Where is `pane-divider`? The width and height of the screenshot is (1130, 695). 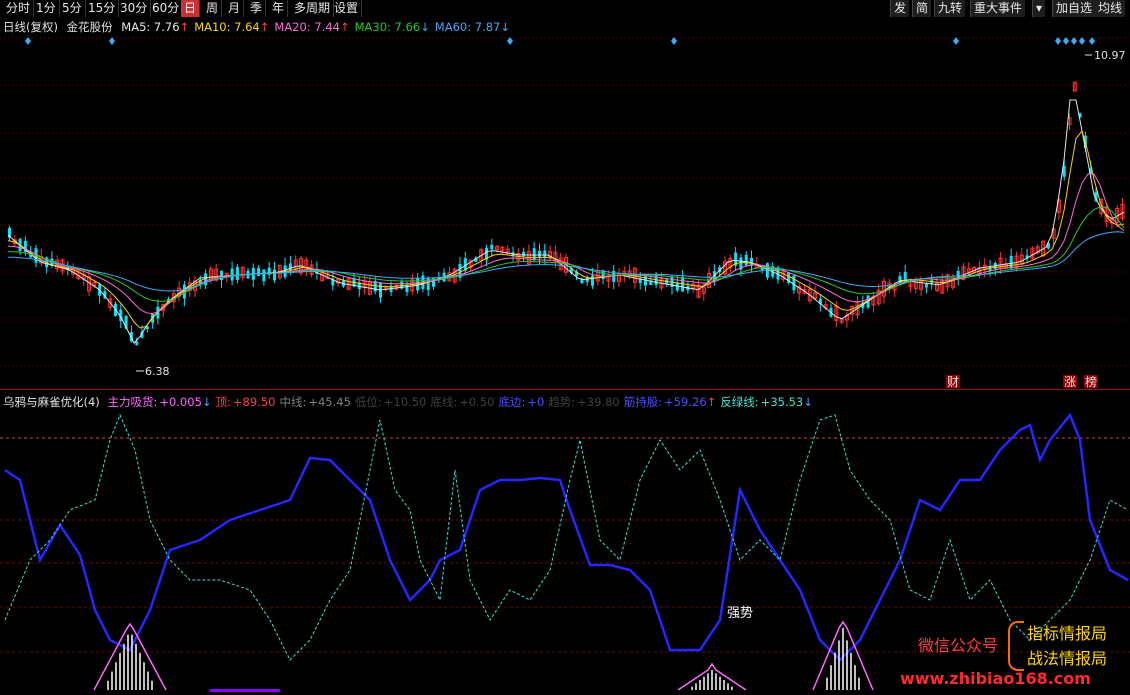 pane-divider is located at coordinates (565, 389).